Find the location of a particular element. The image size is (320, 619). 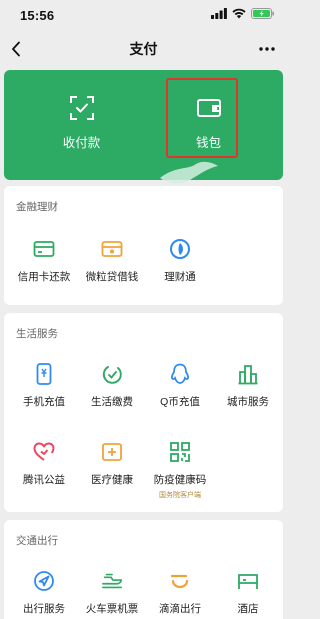

receive-payment-button: 收付款 is located at coordinates (81, 125).